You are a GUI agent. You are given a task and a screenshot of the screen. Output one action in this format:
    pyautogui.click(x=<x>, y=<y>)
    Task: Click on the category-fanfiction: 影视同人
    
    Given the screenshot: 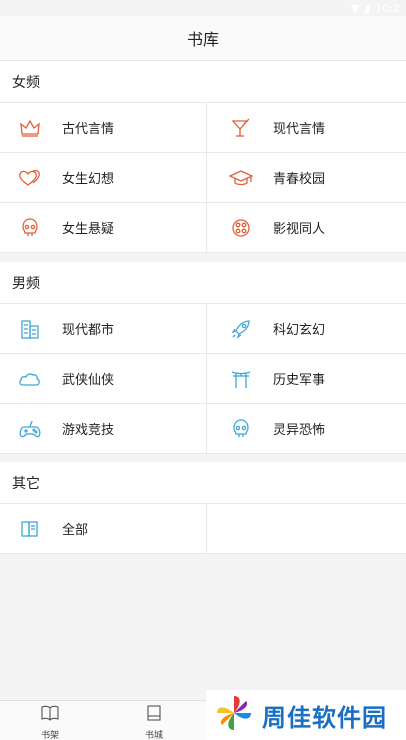 What is the action you would take?
    pyautogui.click(x=306, y=228)
    